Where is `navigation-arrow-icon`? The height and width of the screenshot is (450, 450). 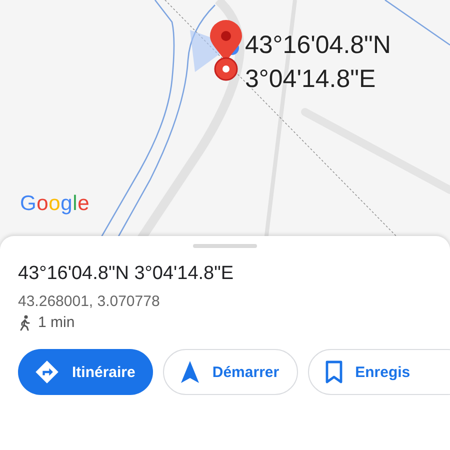 navigation-arrow-icon is located at coordinates (190, 372).